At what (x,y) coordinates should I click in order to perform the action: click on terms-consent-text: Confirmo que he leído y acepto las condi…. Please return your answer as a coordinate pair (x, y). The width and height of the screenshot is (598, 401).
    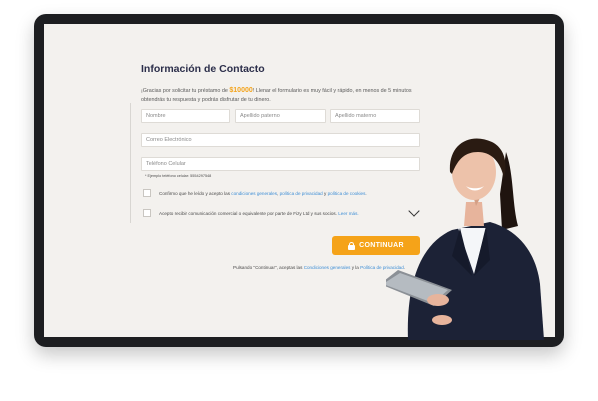
    Looking at the image, I should click on (263, 193).